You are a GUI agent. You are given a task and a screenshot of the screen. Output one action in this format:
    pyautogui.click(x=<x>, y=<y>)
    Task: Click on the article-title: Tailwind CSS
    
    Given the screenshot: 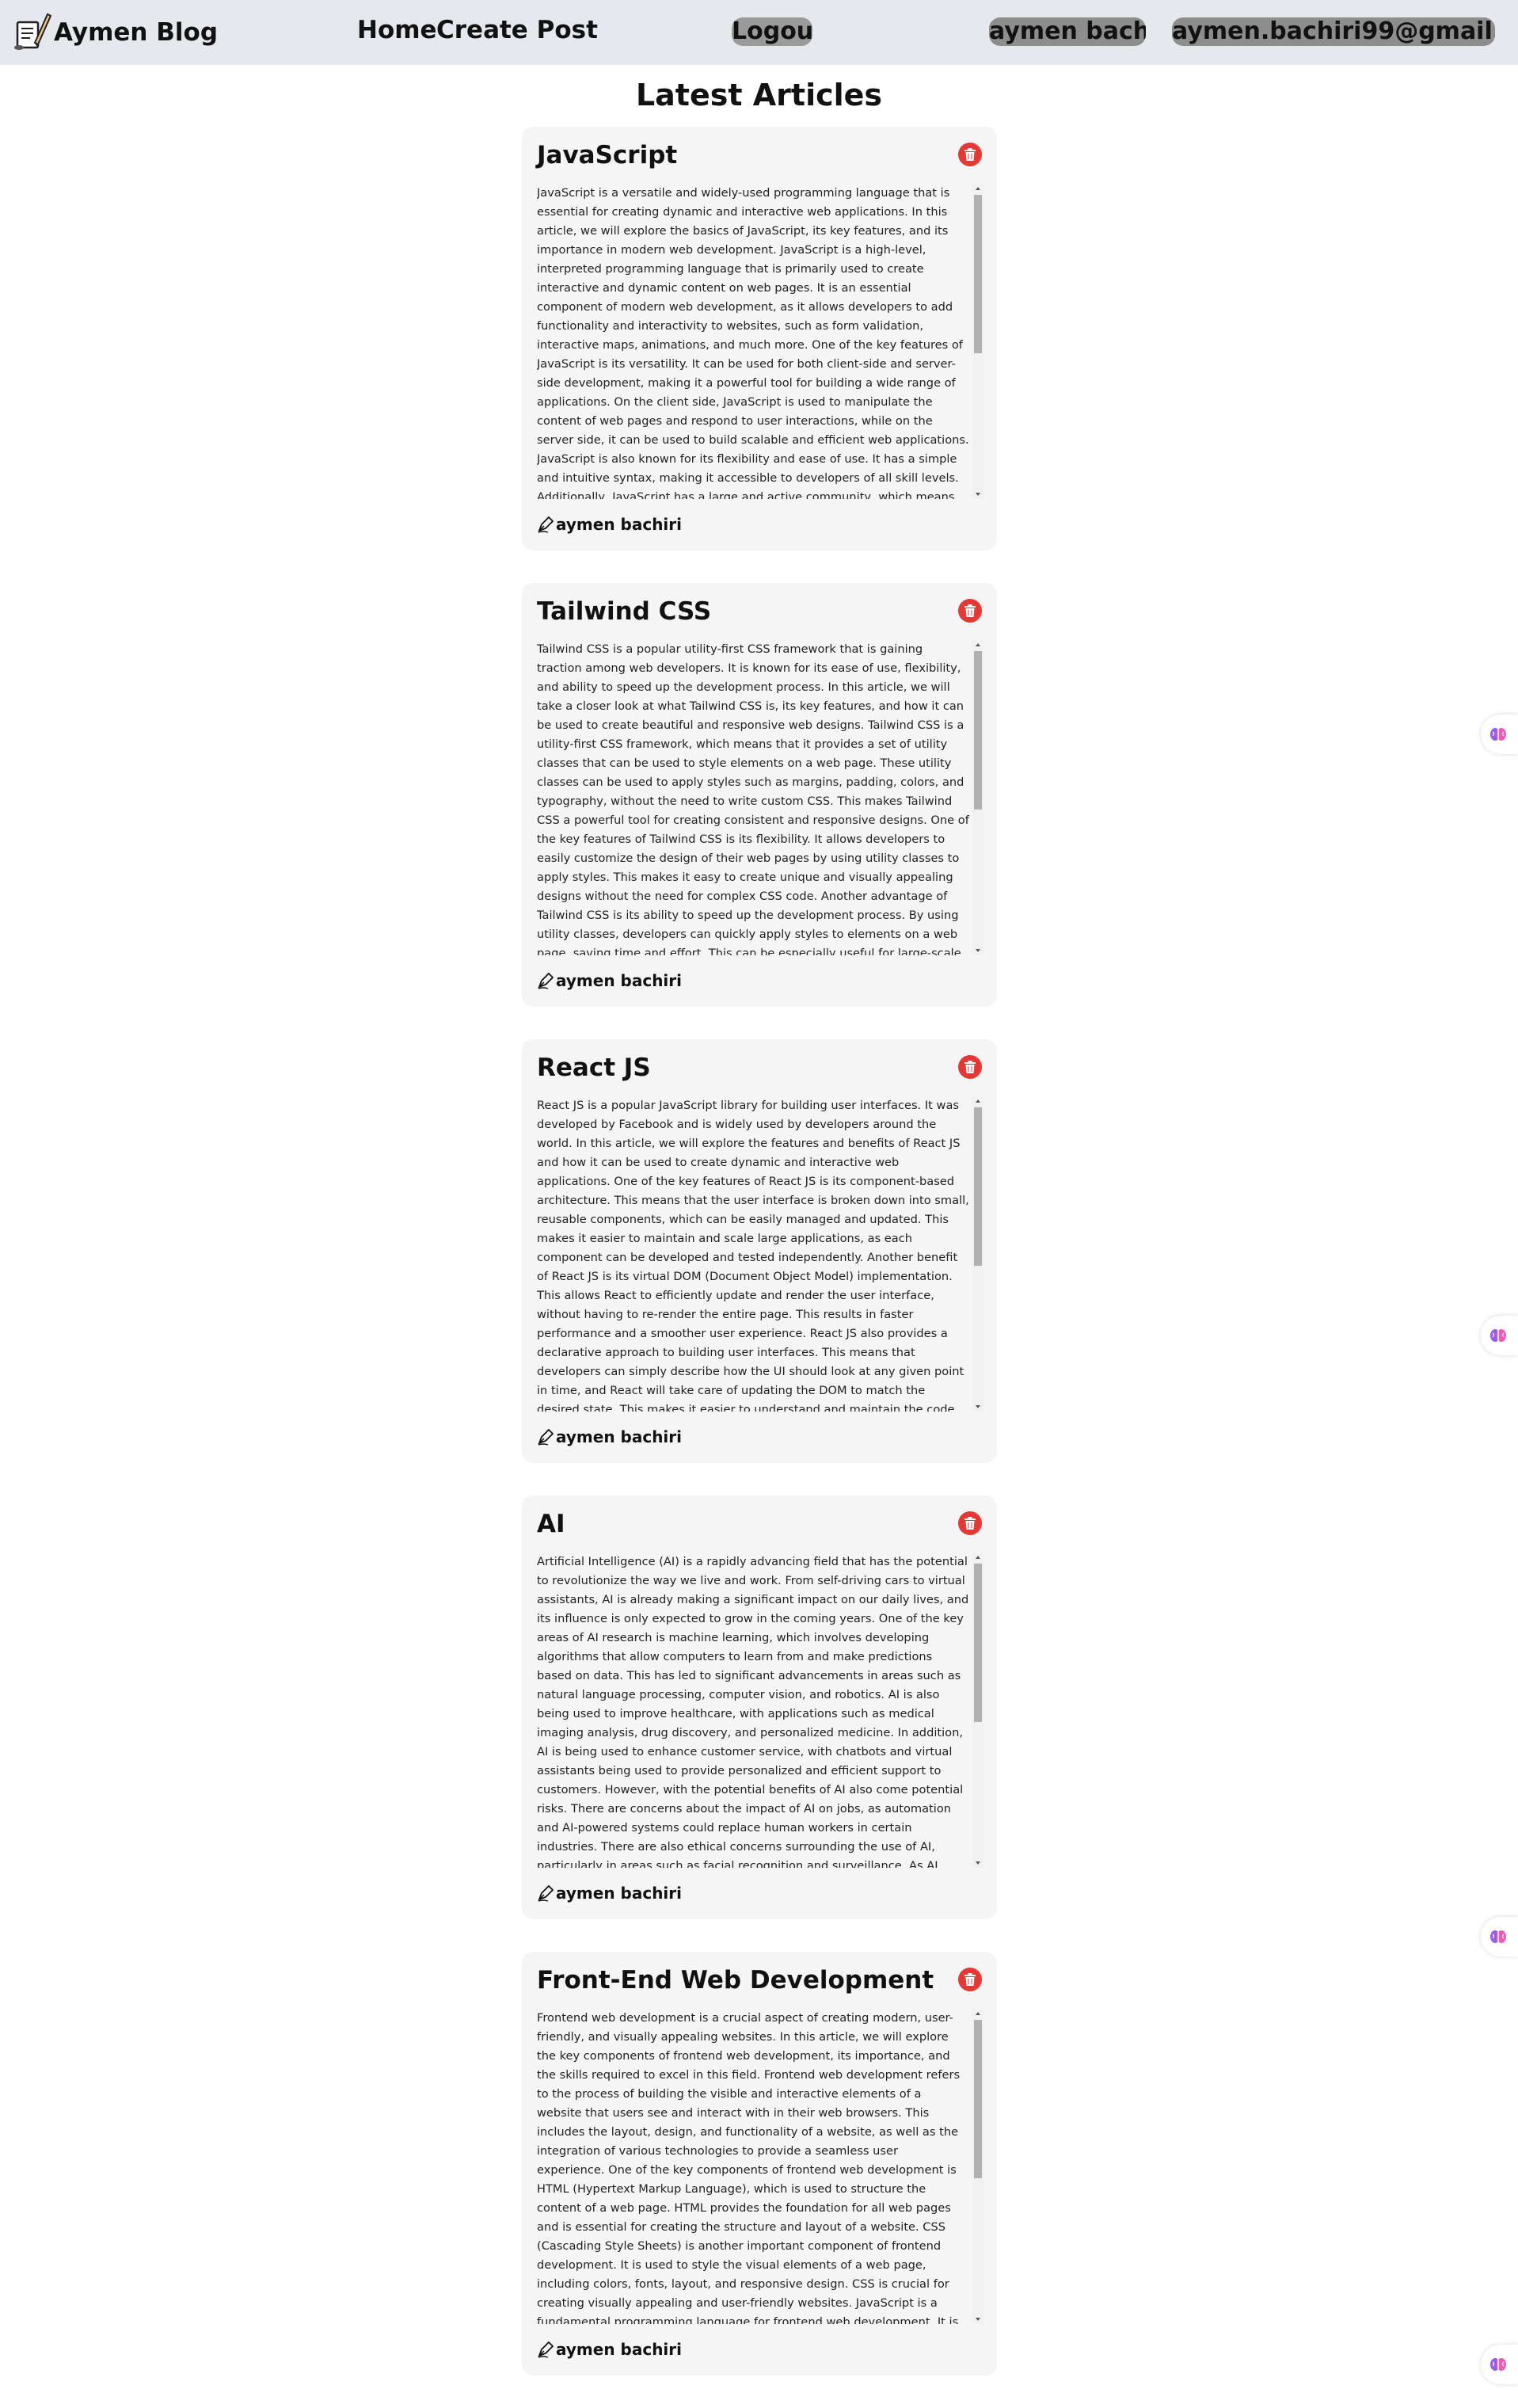 What is the action you would take?
    pyautogui.click(x=624, y=611)
    